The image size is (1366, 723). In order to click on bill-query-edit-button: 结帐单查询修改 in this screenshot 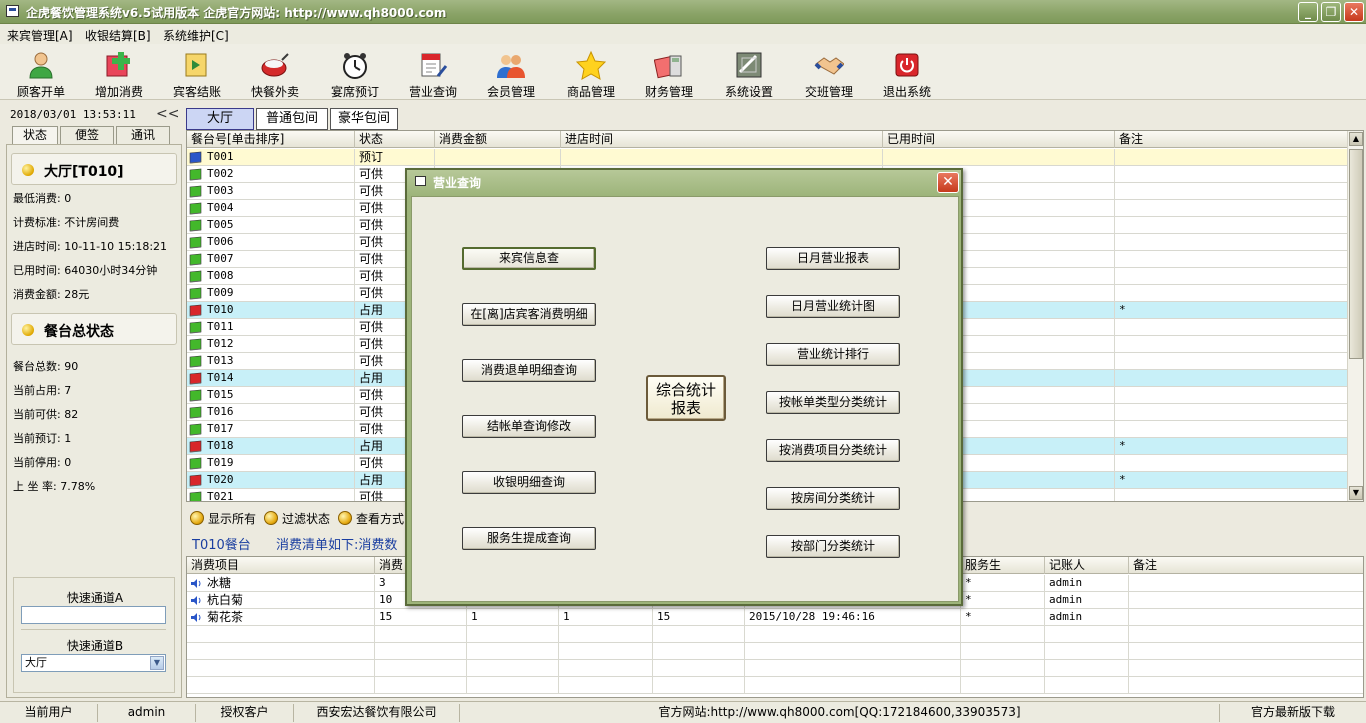, I will do `click(529, 426)`.